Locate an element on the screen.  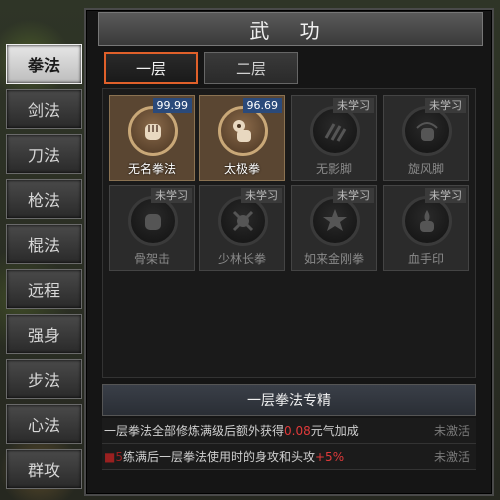
tab-bufa: 步法 is located at coordinates (44, 379).